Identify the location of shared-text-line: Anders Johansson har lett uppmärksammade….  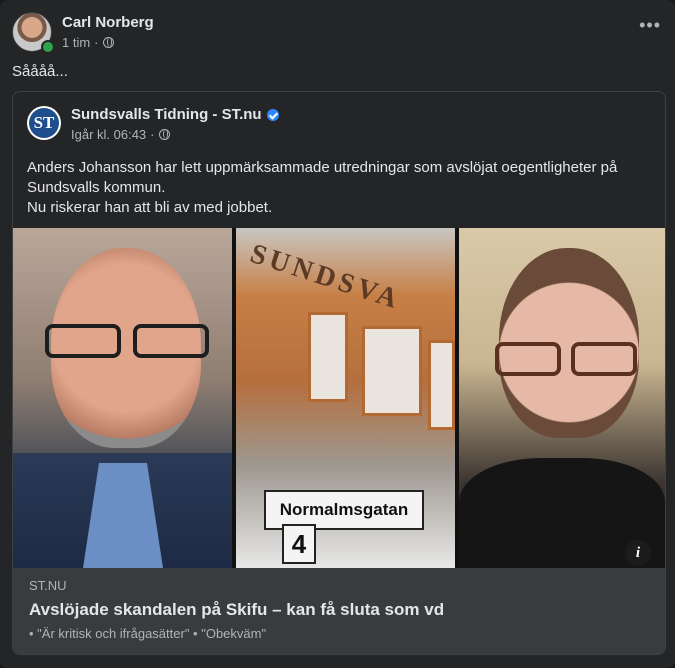
(322, 167).